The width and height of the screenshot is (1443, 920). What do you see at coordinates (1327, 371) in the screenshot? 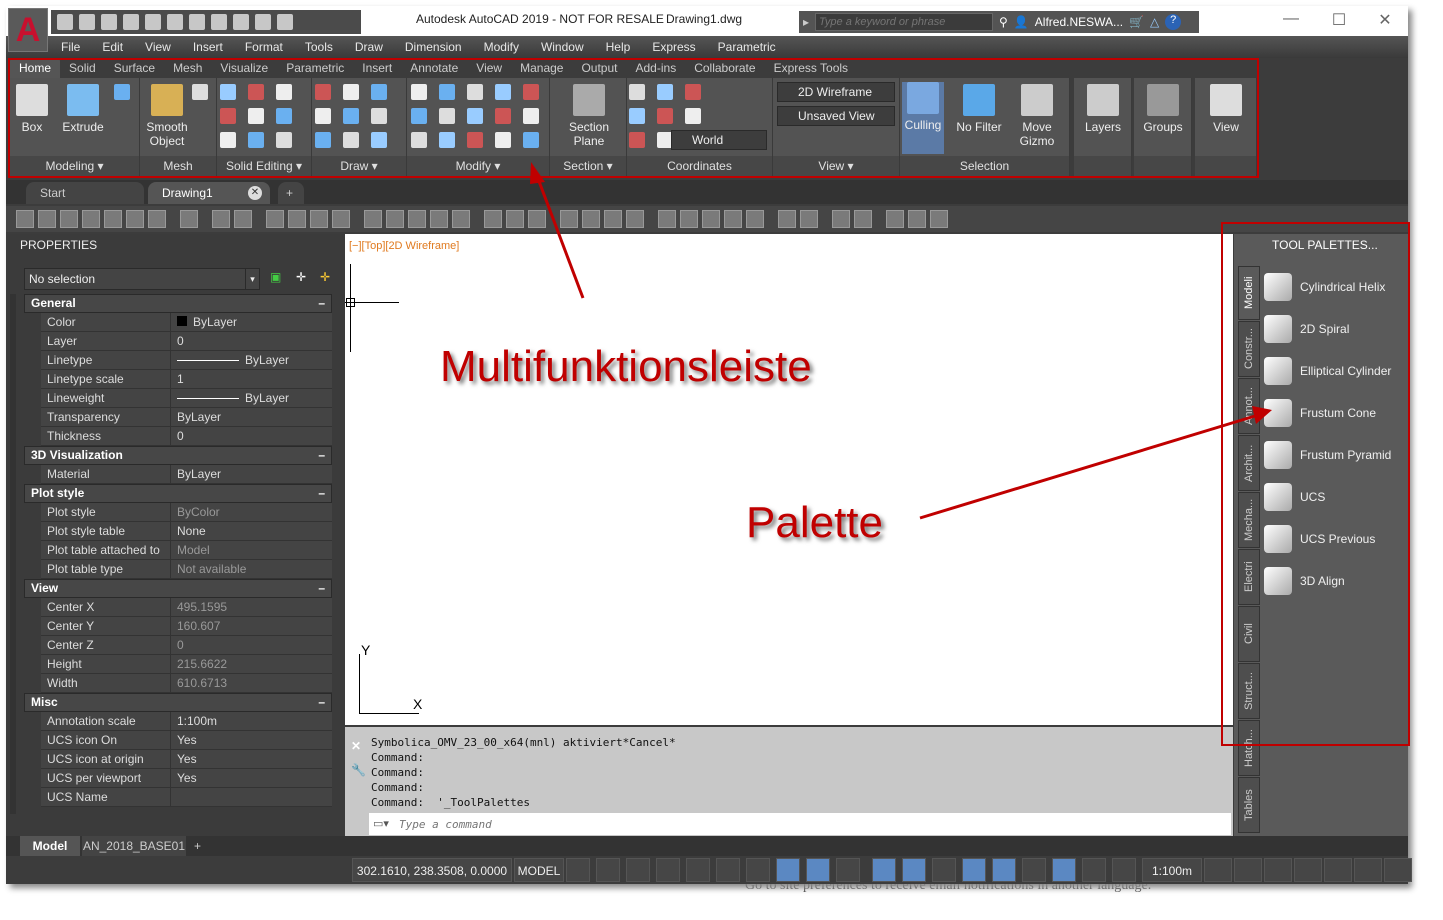
I see `palette-tool-elliptical-cylinder: Elliptical Cylinder` at bounding box center [1327, 371].